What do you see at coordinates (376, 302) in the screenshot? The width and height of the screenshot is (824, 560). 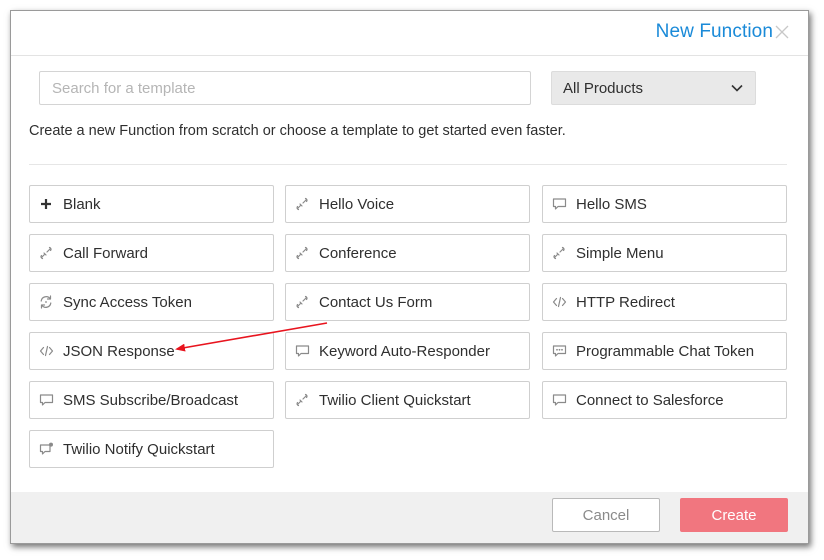 I see `template-label: Contact Us Form` at bounding box center [376, 302].